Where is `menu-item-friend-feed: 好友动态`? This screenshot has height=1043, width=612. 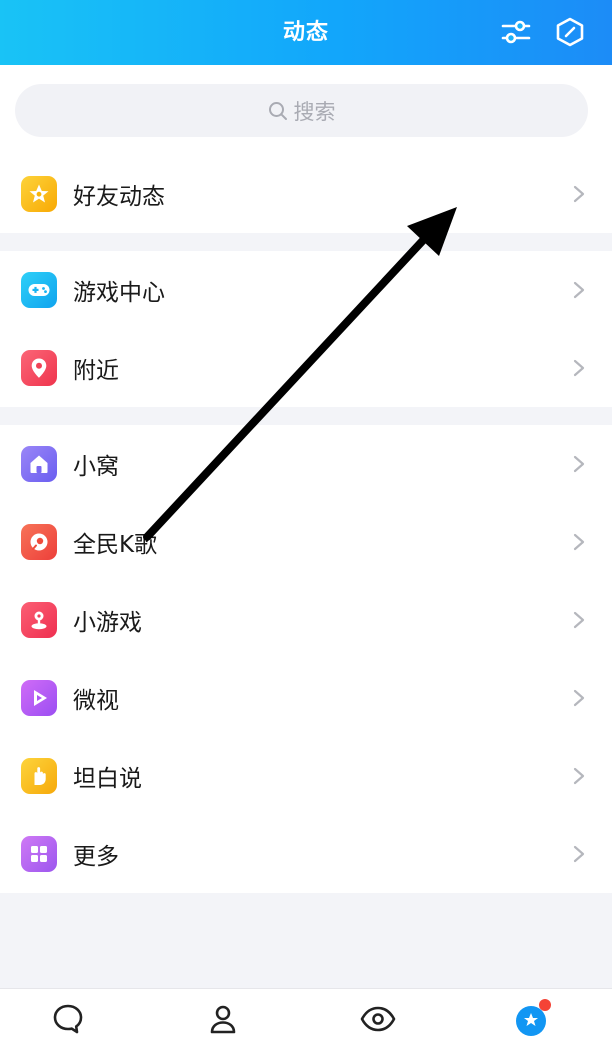 menu-item-friend-feed: 好友动态 is located at coordinates (306, 194).